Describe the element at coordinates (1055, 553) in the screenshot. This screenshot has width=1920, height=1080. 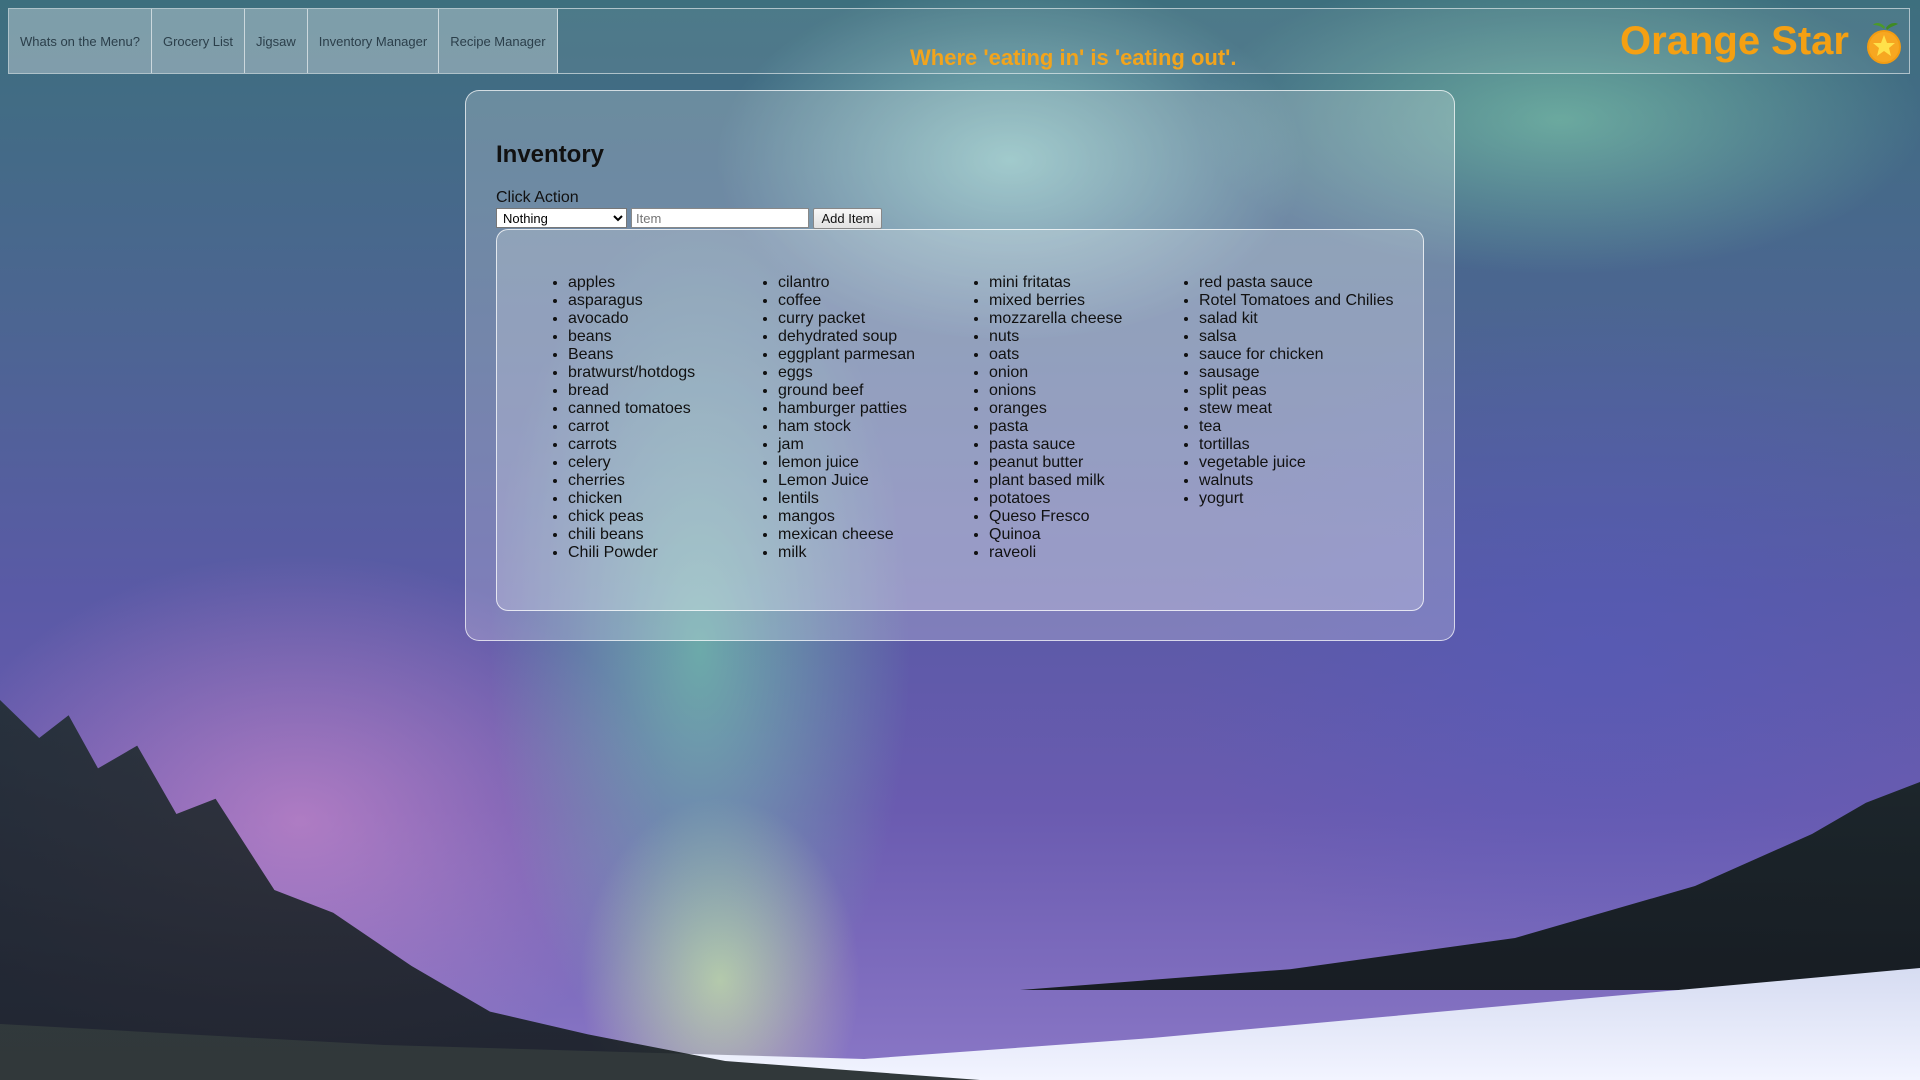
I see `inventory-item: raveoli` at that location.